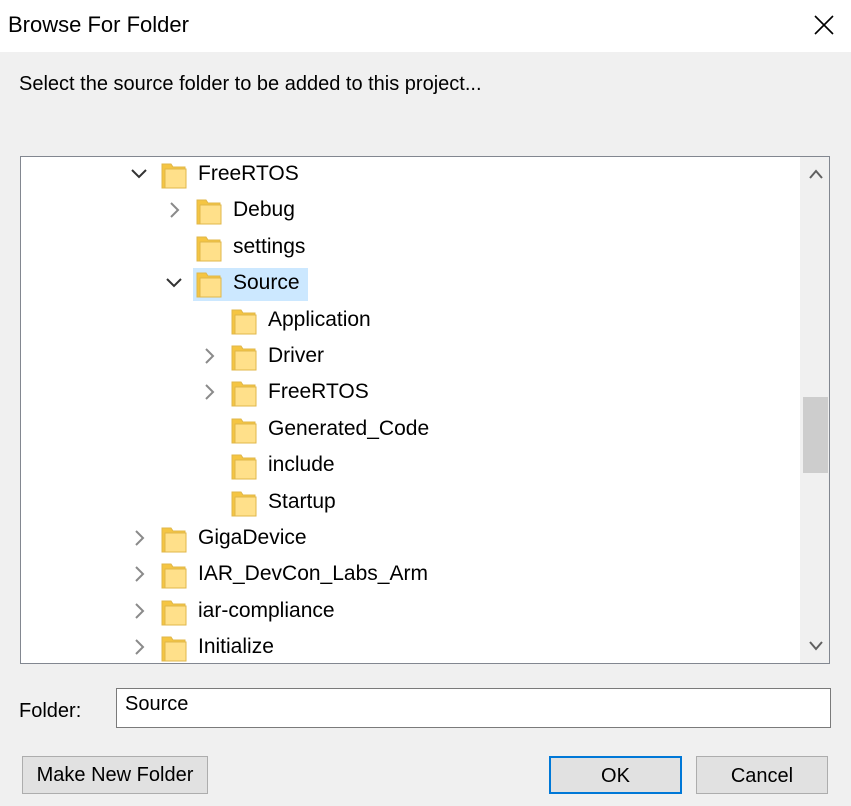 The image size is (851, 806). Describe the element at coordinates (98, 24) in the screenshot. I see `window-title: Browse For Folder` at that location.